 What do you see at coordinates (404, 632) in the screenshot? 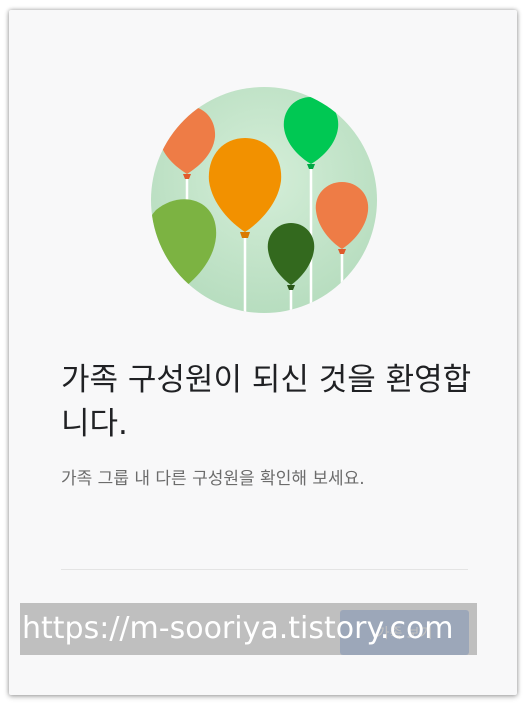
I see `view-family-button: 가족 보기` at bounding box center [404, 632].